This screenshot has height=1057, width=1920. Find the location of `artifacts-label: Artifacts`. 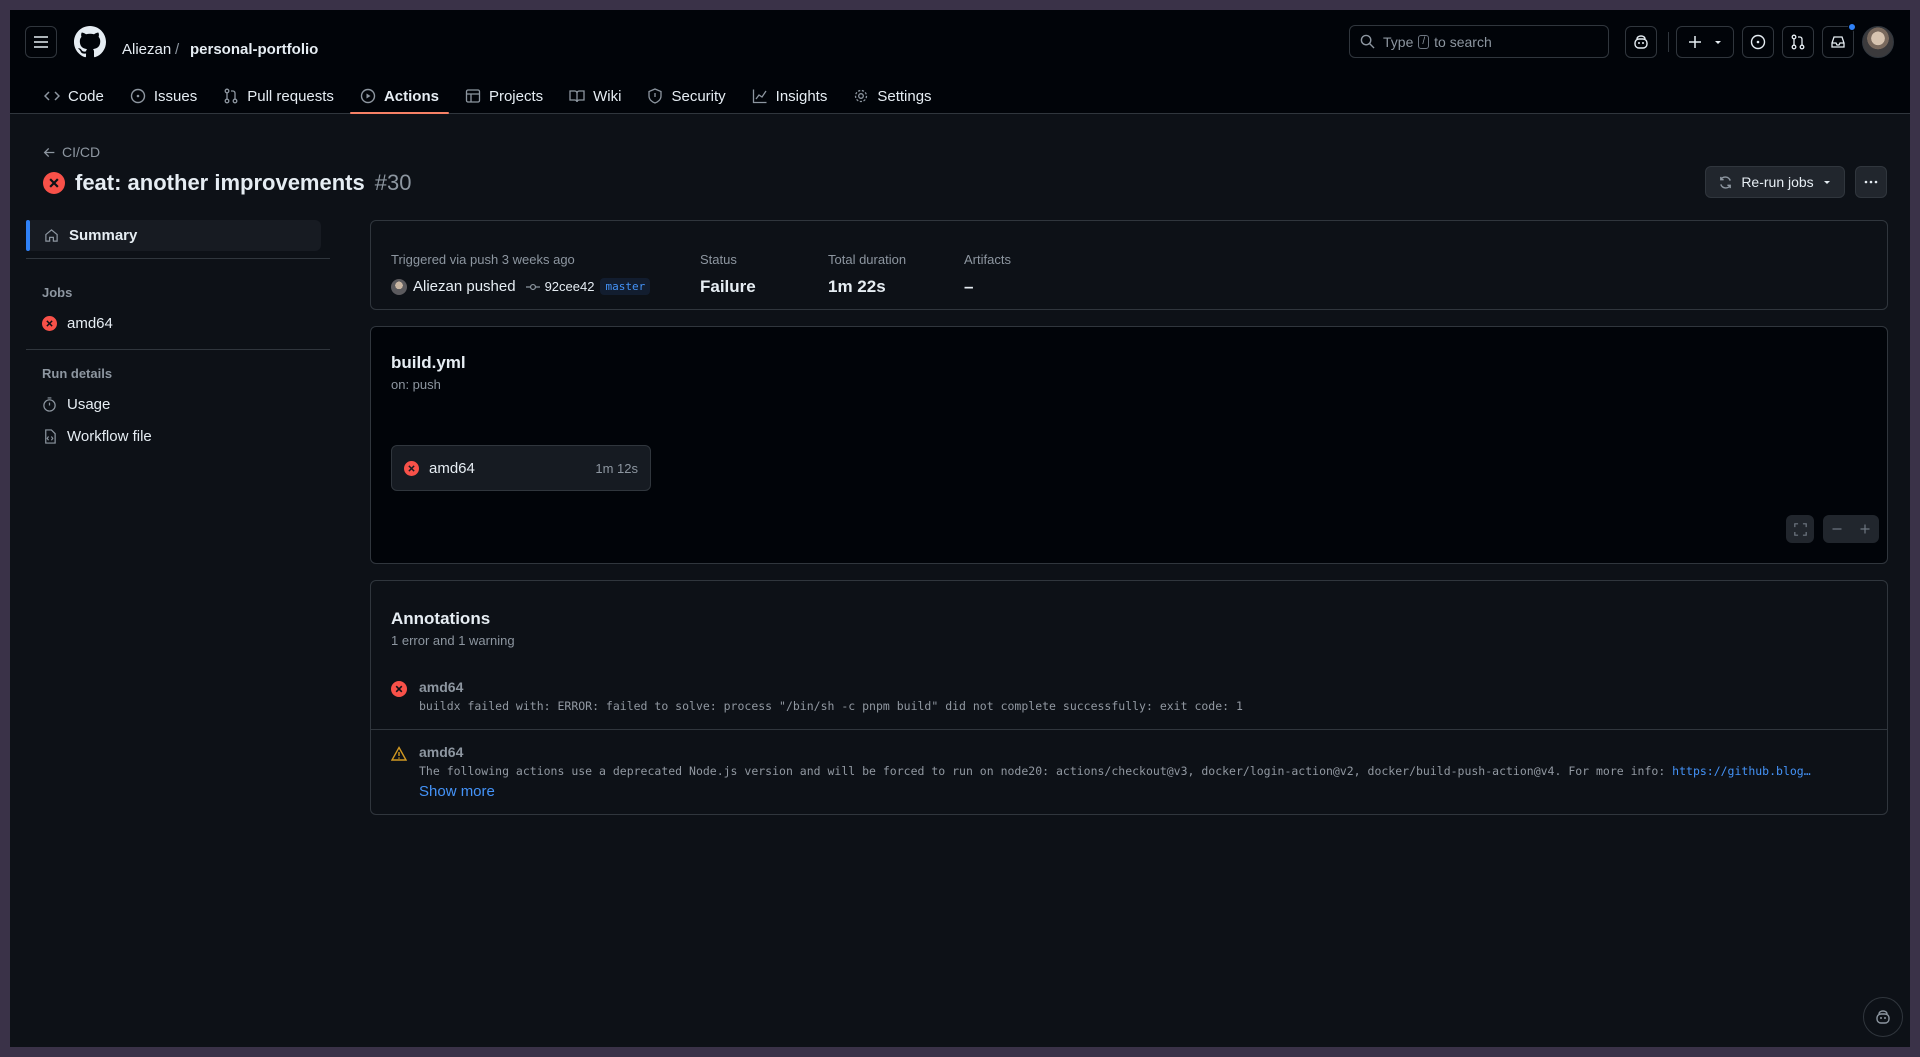

artifacts-label: Artifacts is located at coordinates (987, 259).